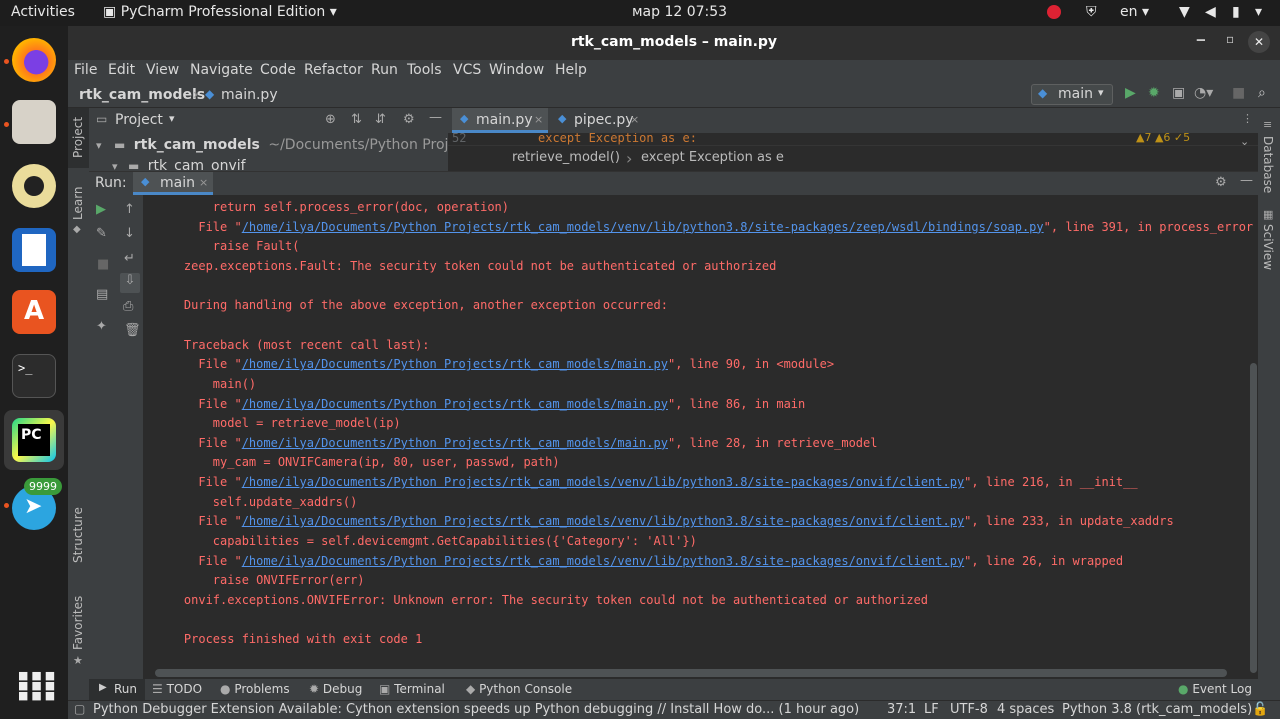  What do you see at coordinates (1210, 12) in the screenshot?
I see `volume-icon: ◀` at bounding box center [1210, 12].